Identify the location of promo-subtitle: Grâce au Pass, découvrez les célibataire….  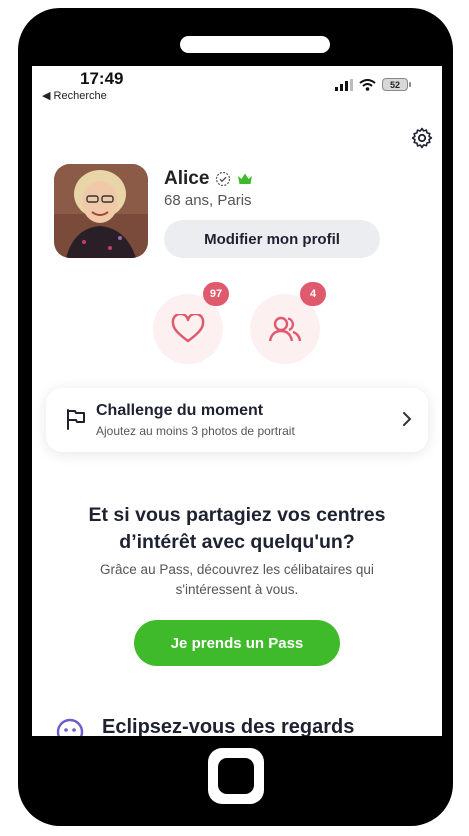
(237, 580).